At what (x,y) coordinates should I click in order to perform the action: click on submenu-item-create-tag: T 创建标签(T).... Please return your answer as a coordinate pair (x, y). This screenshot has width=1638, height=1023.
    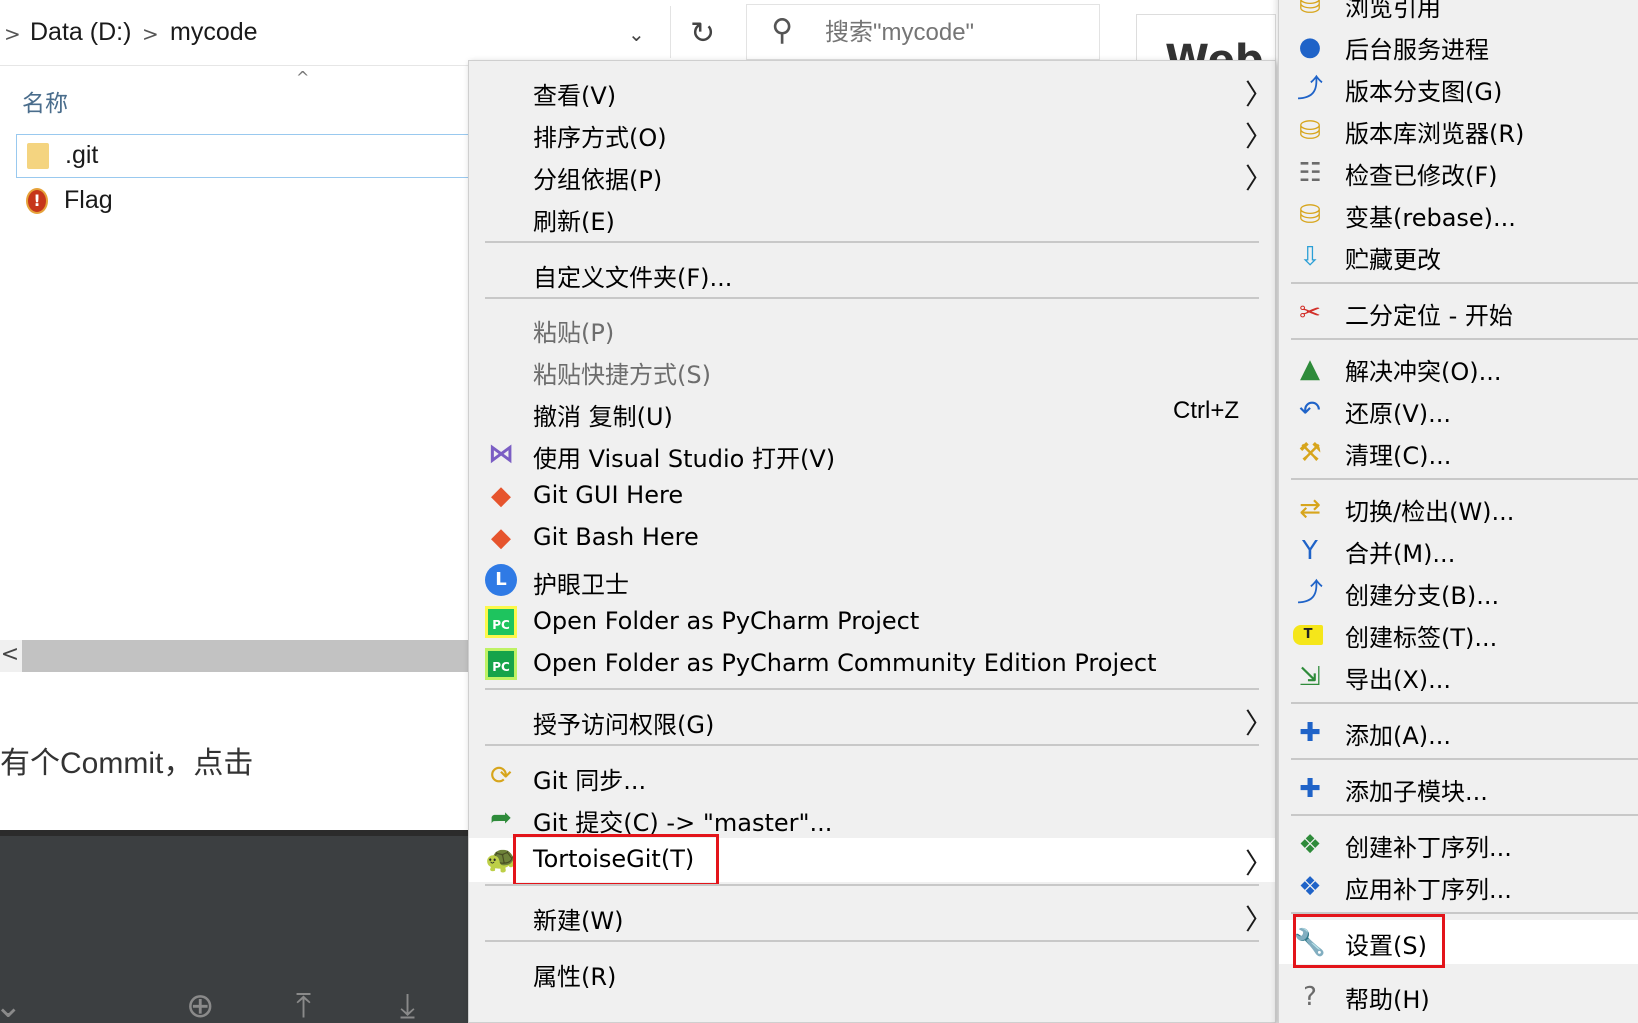
    Looking at the image, I should click on (1458, 634).